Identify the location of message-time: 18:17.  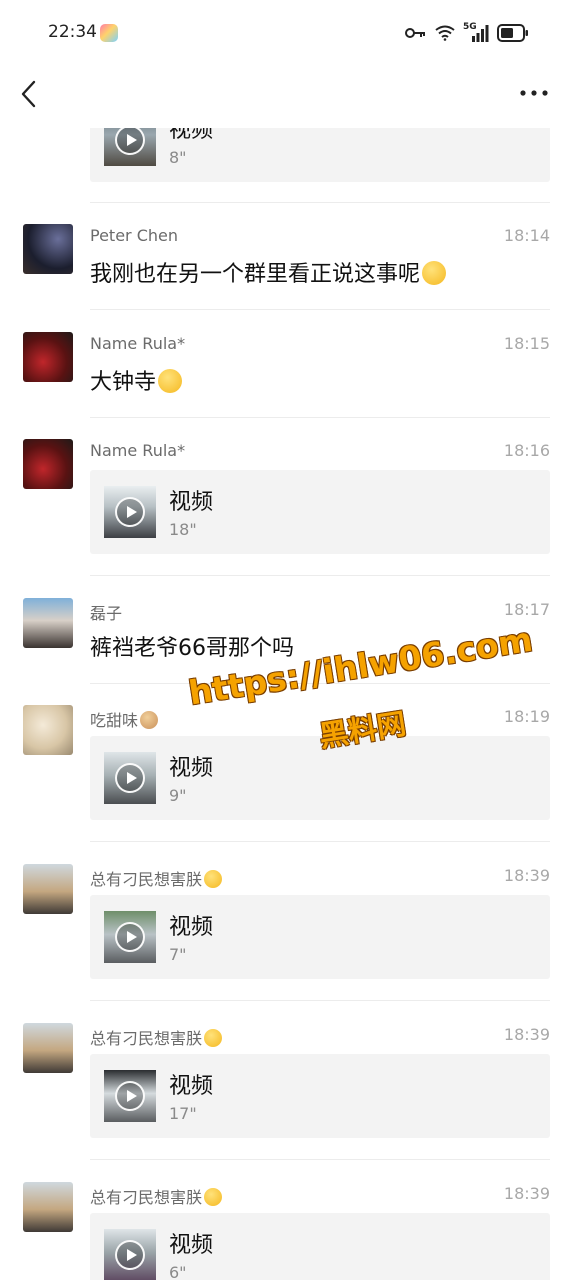
(526, 609).